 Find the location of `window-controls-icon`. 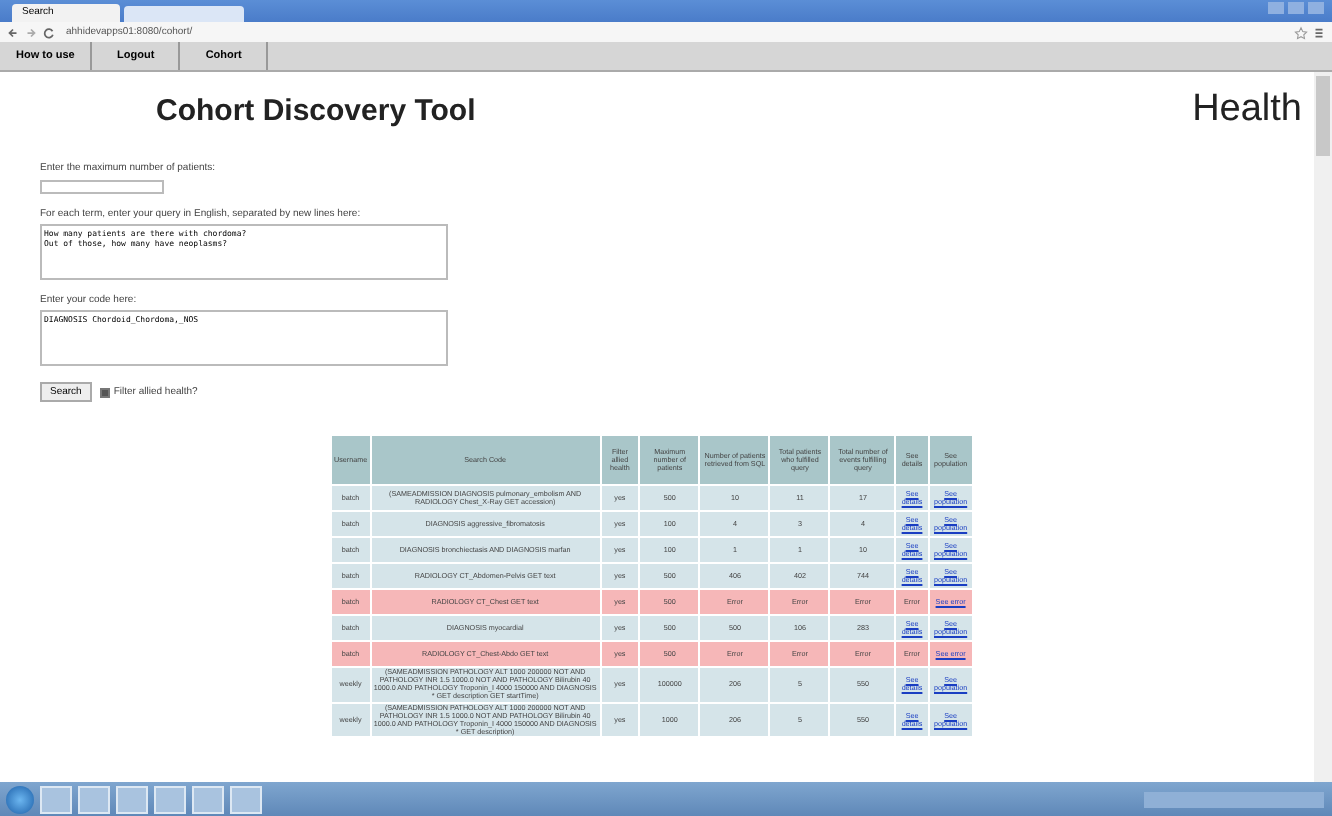

window-controls-icon is located at coordinates (1296, 8).